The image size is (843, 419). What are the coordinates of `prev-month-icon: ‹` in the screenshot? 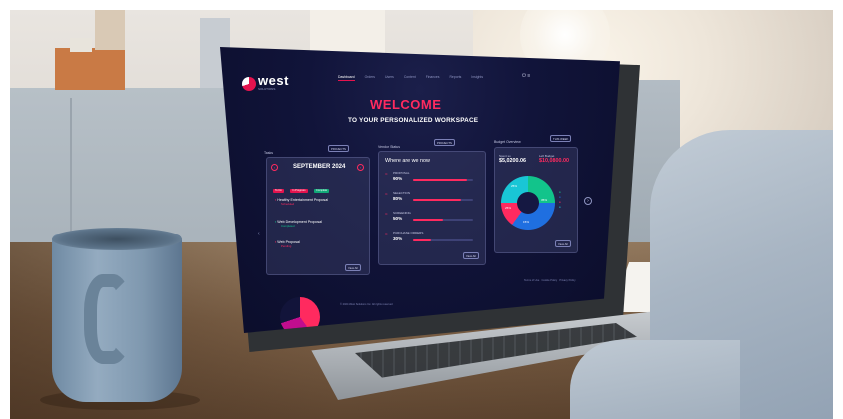 It's located at (274, 167).